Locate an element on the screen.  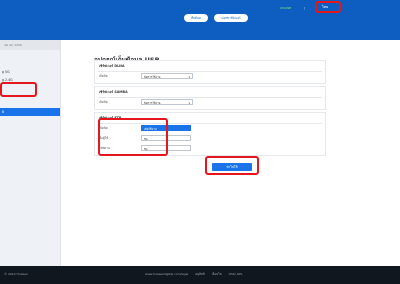
sidebar-item-5g: g 5G is located at coordinates (30, 72).